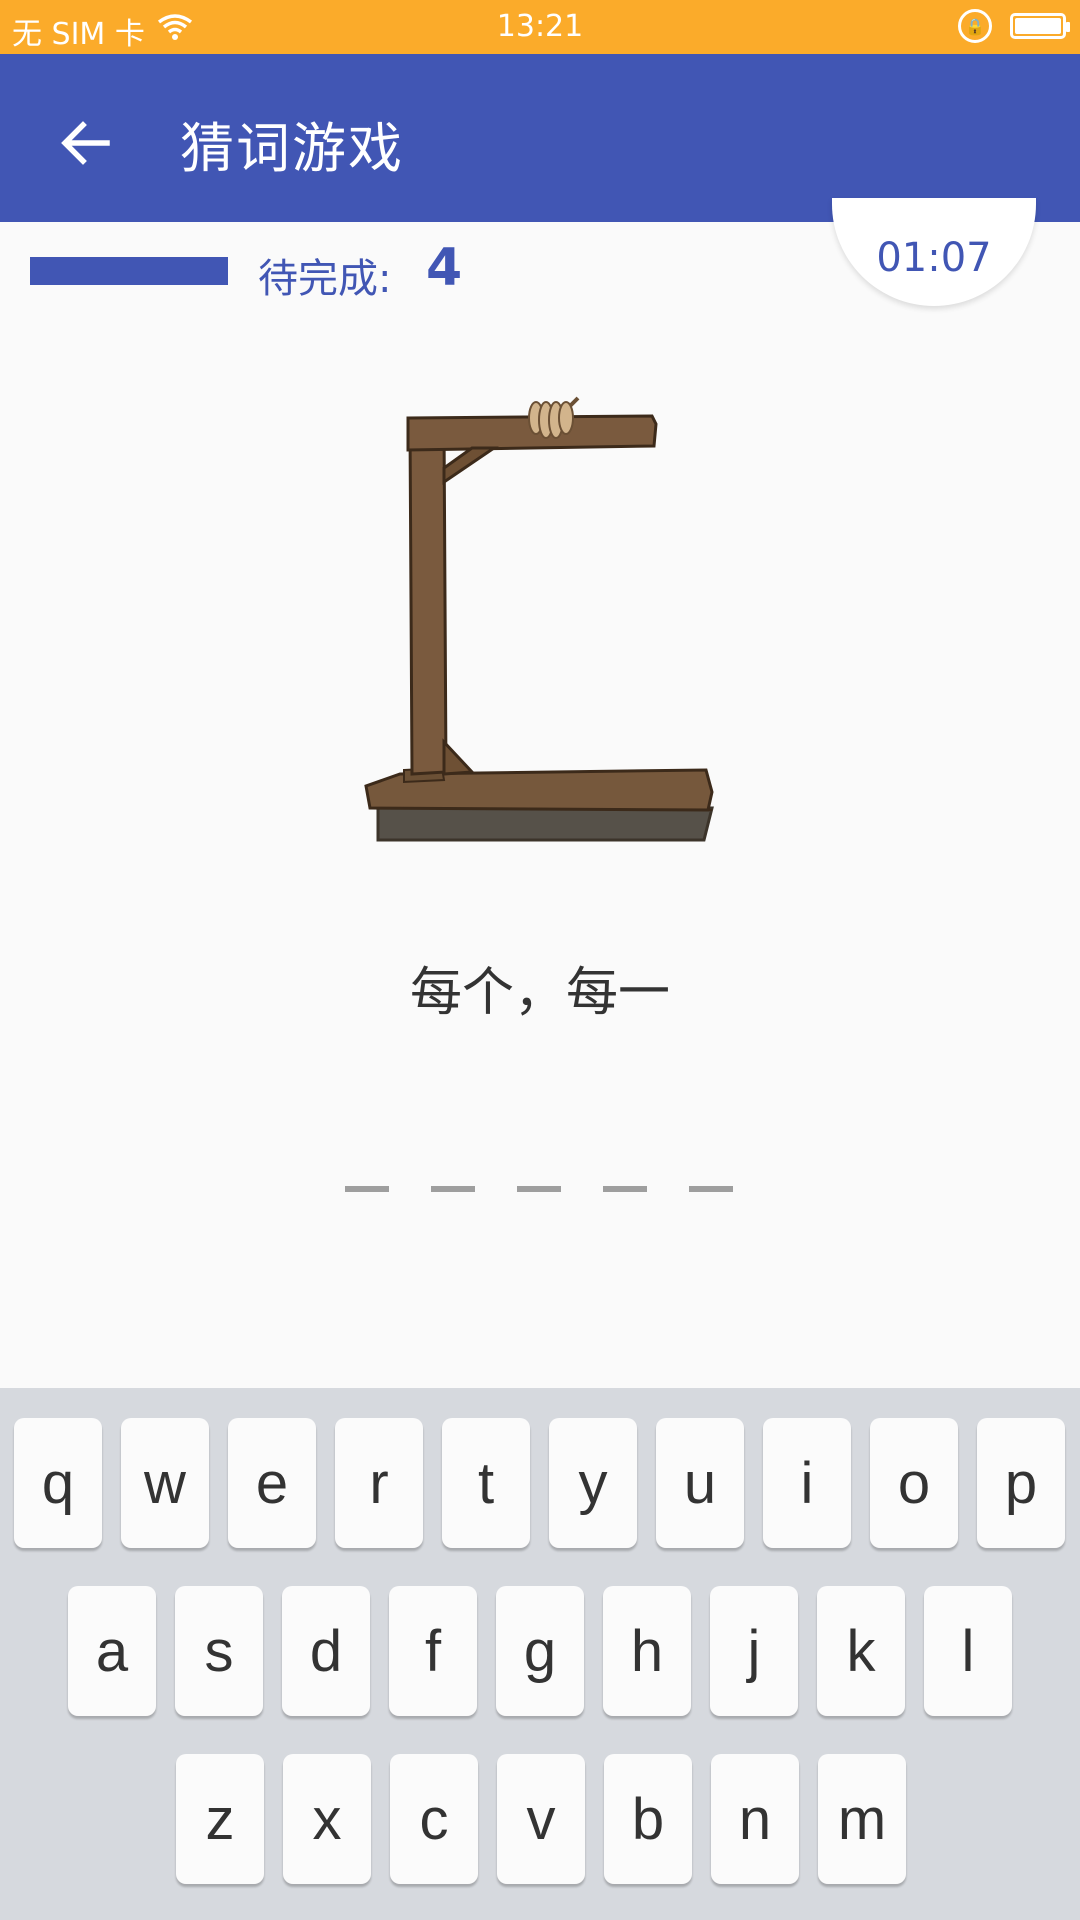  Describe the element at coordinates (539, 619) in the screenshot. I see `gallows-illustration` at that location.